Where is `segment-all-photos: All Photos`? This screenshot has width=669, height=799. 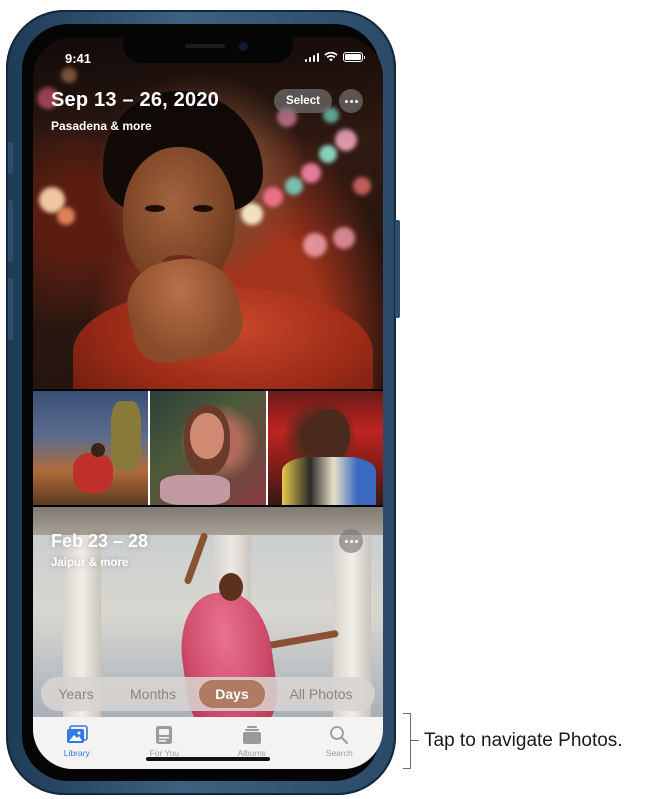 segment-all-photos: All Photos is located at coordinates (321, 694).